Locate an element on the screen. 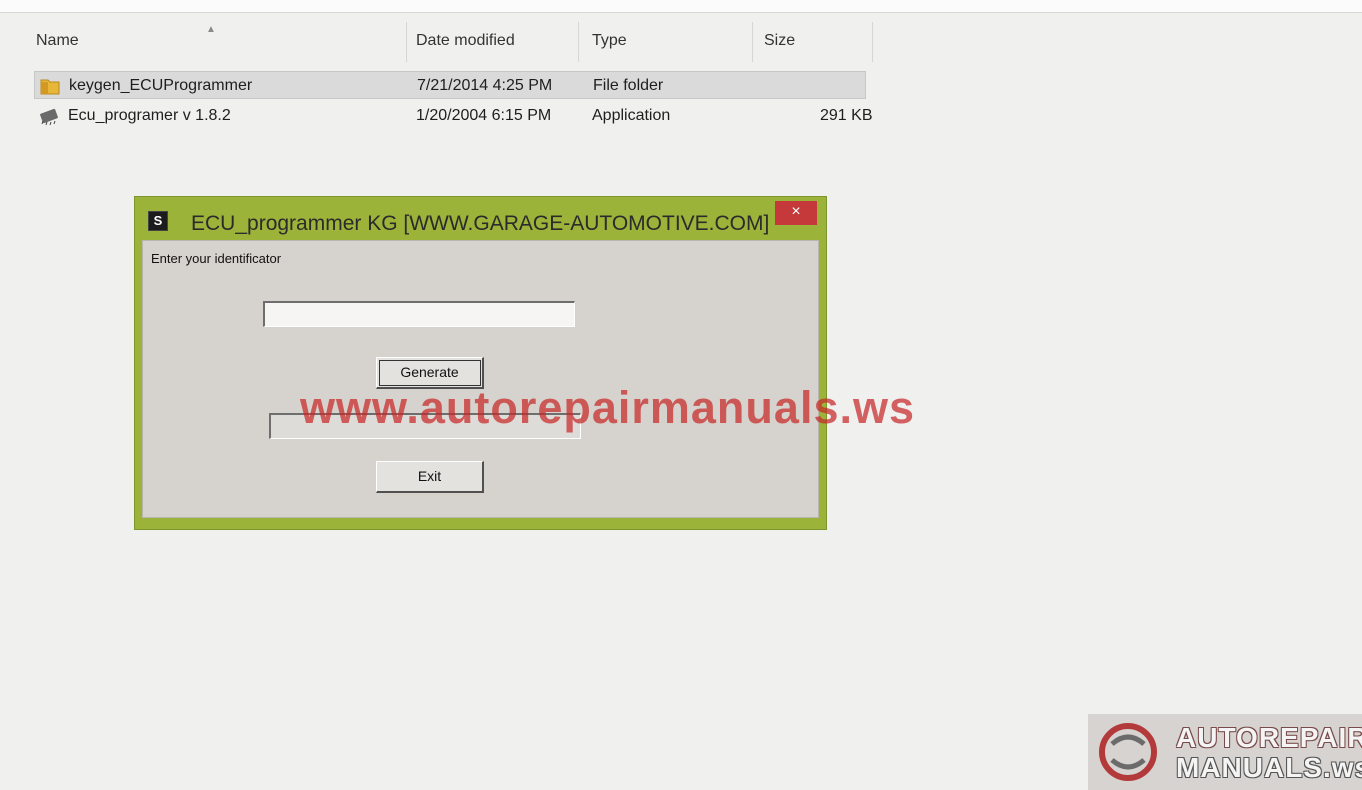 This screenshot has height=790, width=1362. identificator-prompt: Enter your identificator is located at coordinates (216, 258).